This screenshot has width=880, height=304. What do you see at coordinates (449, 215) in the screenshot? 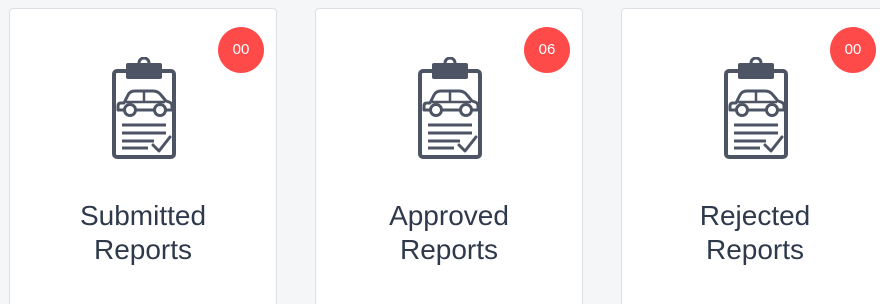
I see `card-label-line1: Approved` at bounding box center [449, 215].